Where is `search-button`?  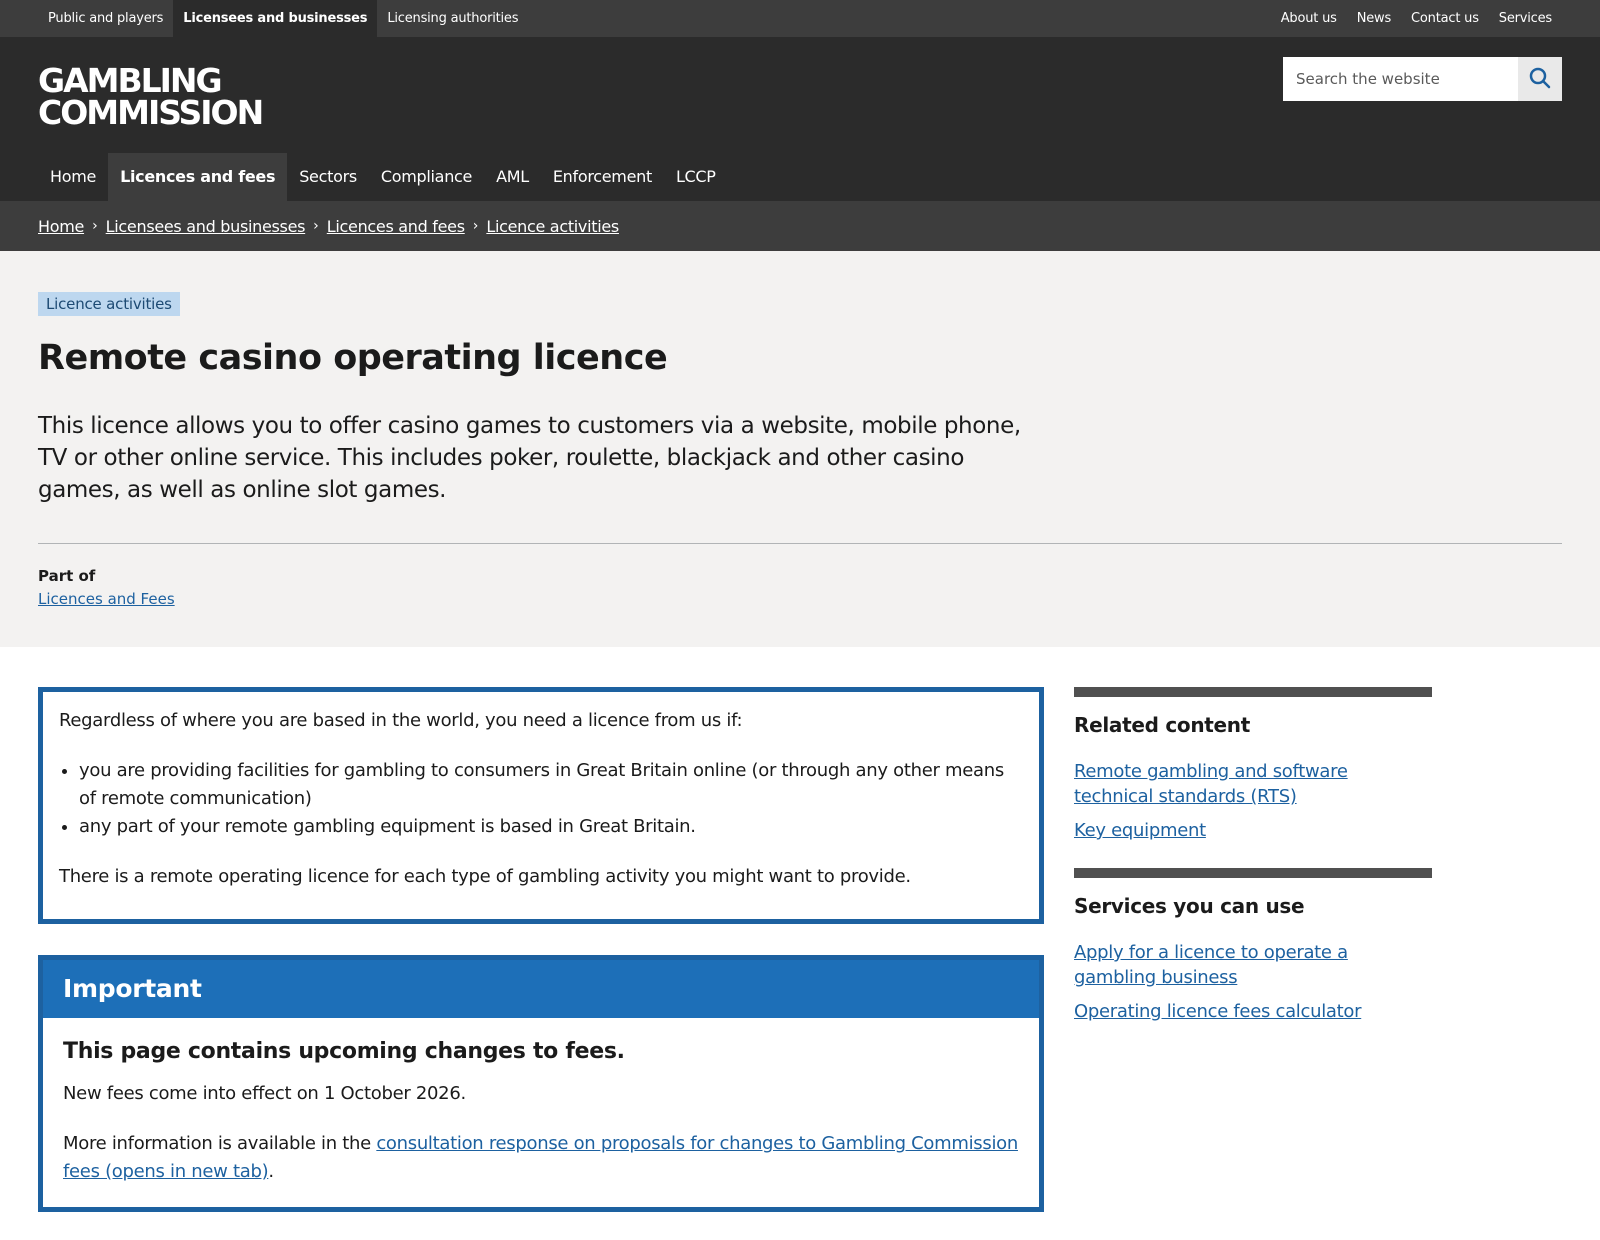
search-button is located at coordinates (1540, 79).